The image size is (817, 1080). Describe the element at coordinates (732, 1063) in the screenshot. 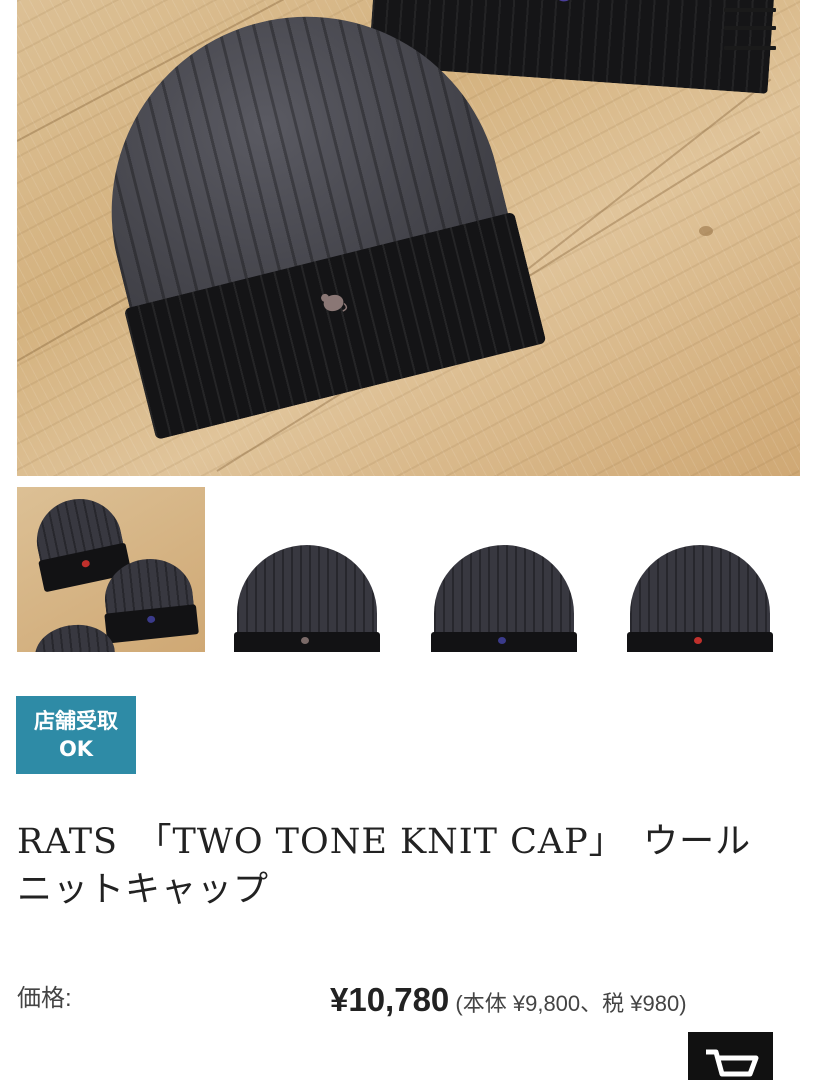

I see `shopping-cart-icon` at that location.